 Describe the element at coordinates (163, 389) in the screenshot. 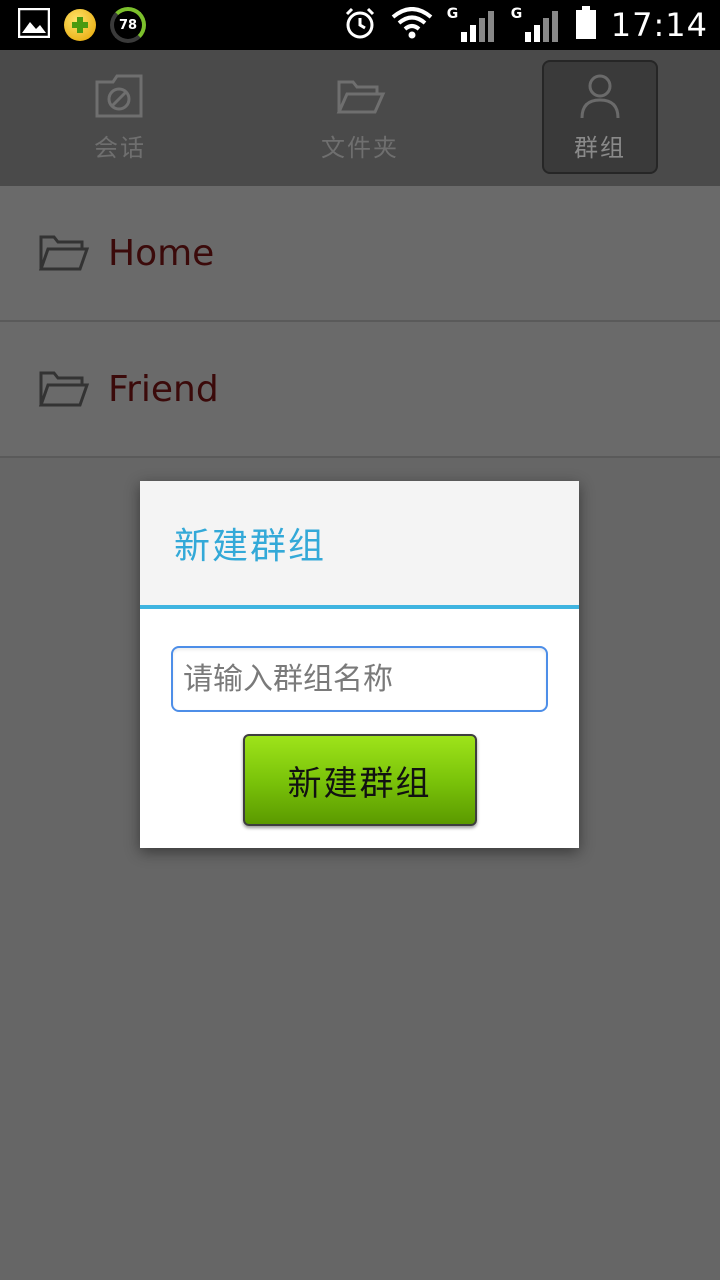

I see `group-name: Friend` at that location.